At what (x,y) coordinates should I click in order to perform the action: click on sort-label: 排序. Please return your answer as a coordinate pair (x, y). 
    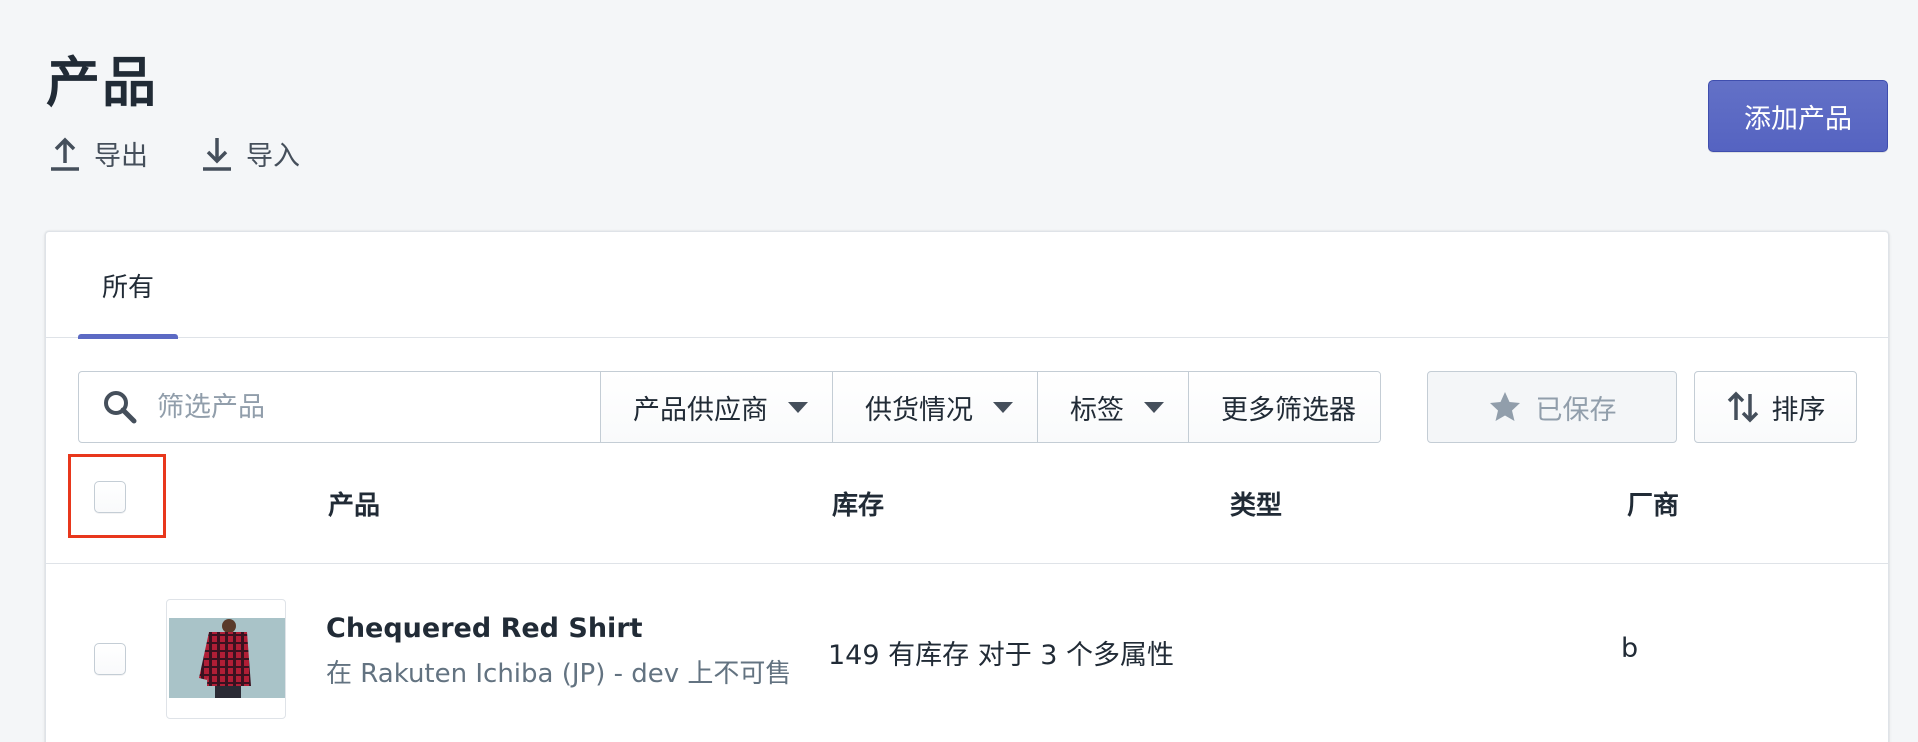
    Looking at the image, I should click on (1798, 410).